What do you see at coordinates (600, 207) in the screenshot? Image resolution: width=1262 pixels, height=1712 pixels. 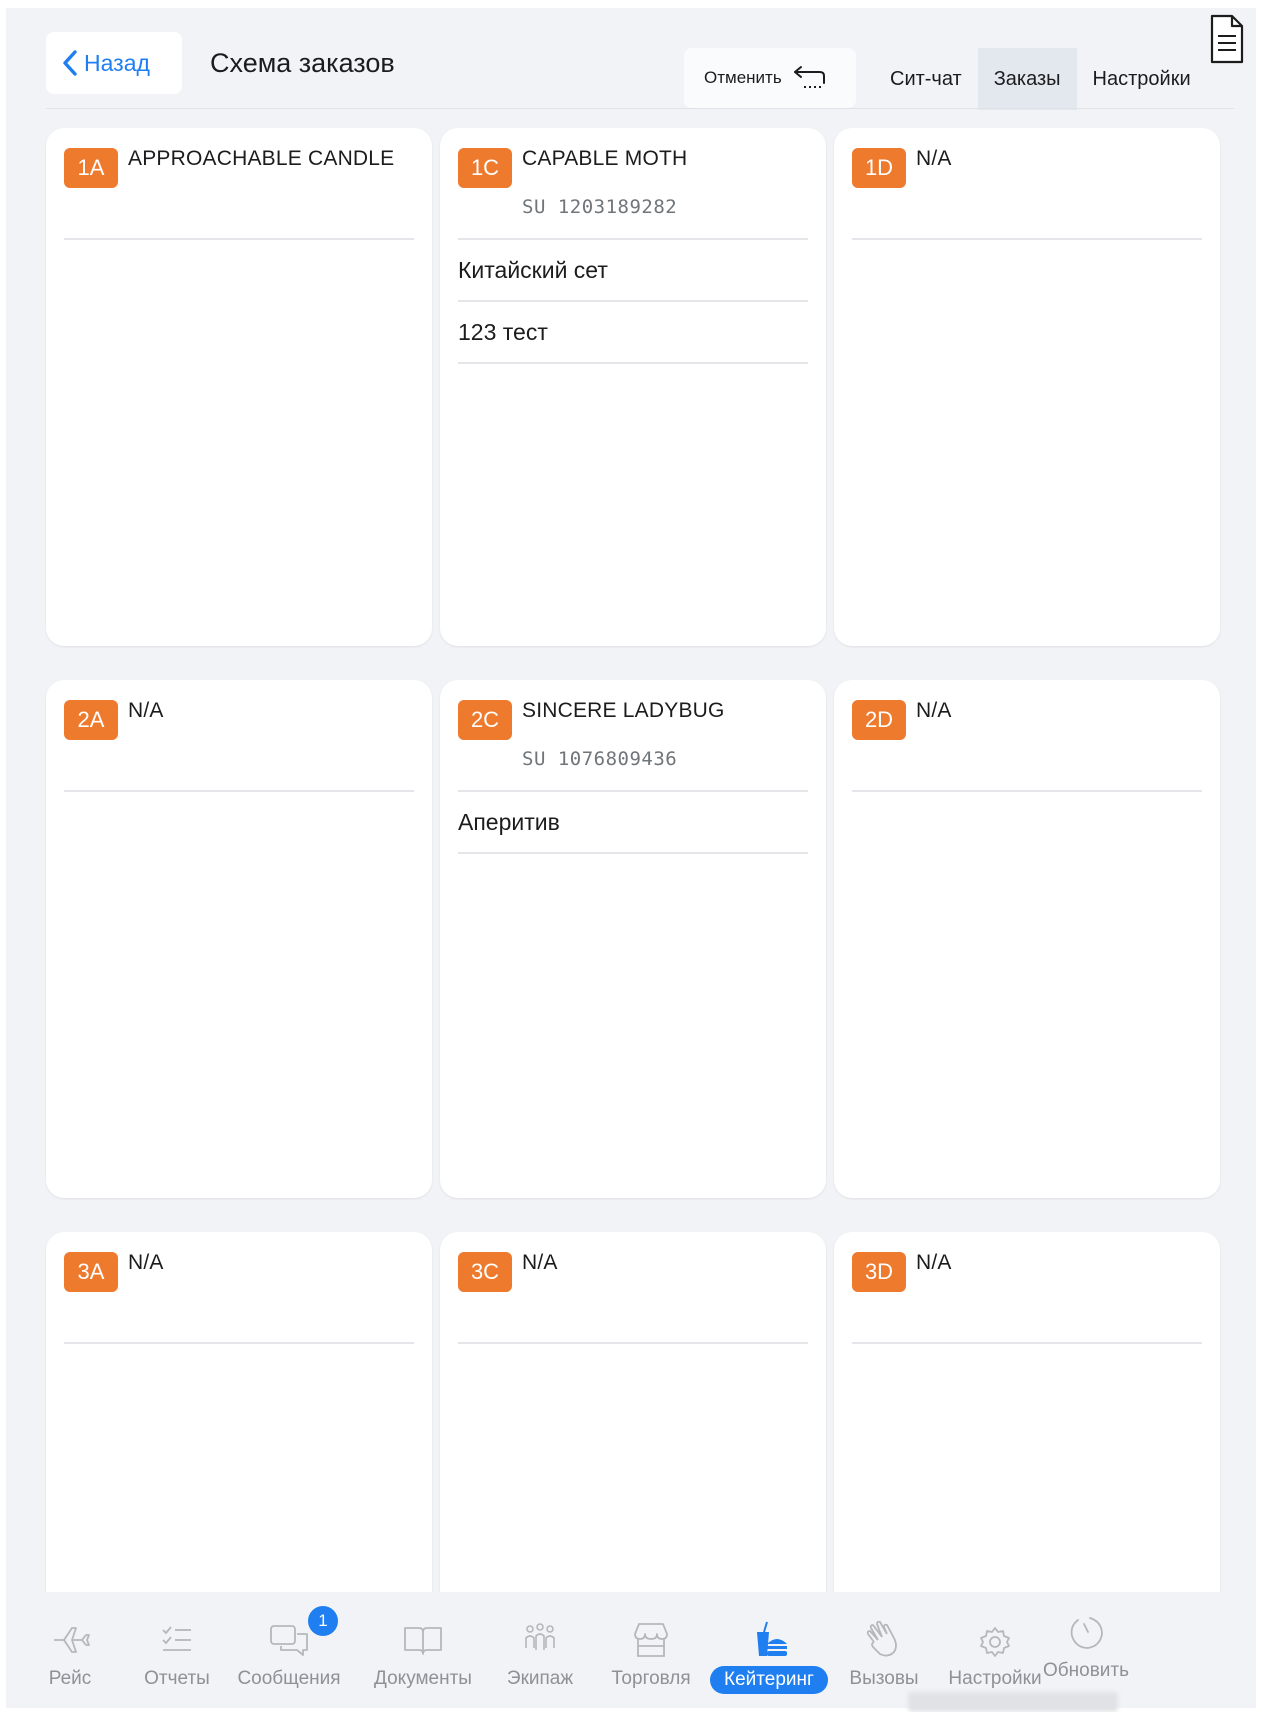 I see `passenger-loyalty-id: SU 1203189282` at bounding box center [600, 207].